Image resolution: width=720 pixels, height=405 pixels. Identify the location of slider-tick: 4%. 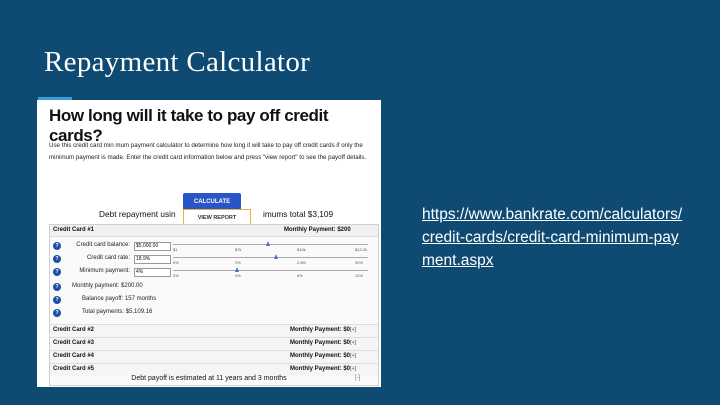
(238, 275).